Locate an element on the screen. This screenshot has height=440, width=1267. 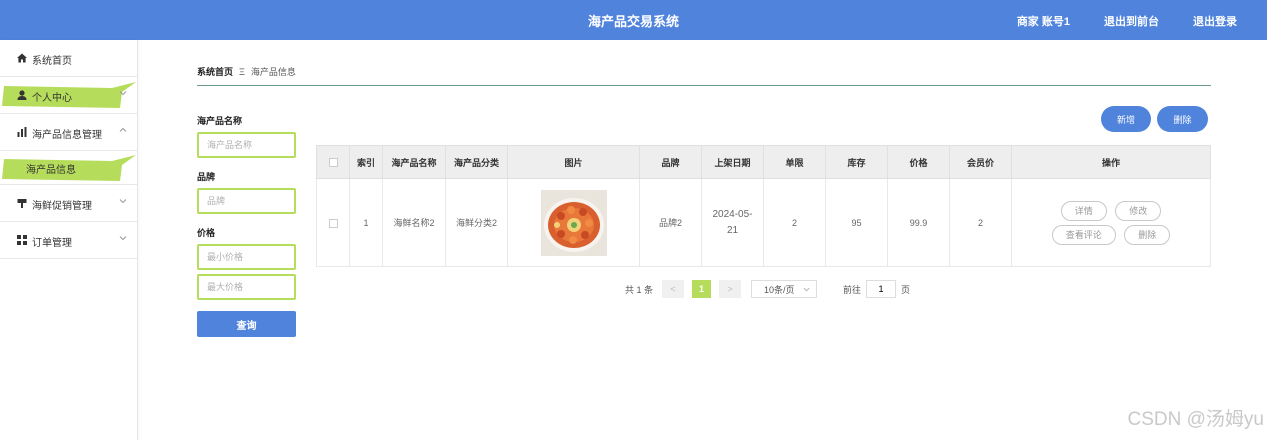
bar-chart-icon is located at coordinates (22, 132).